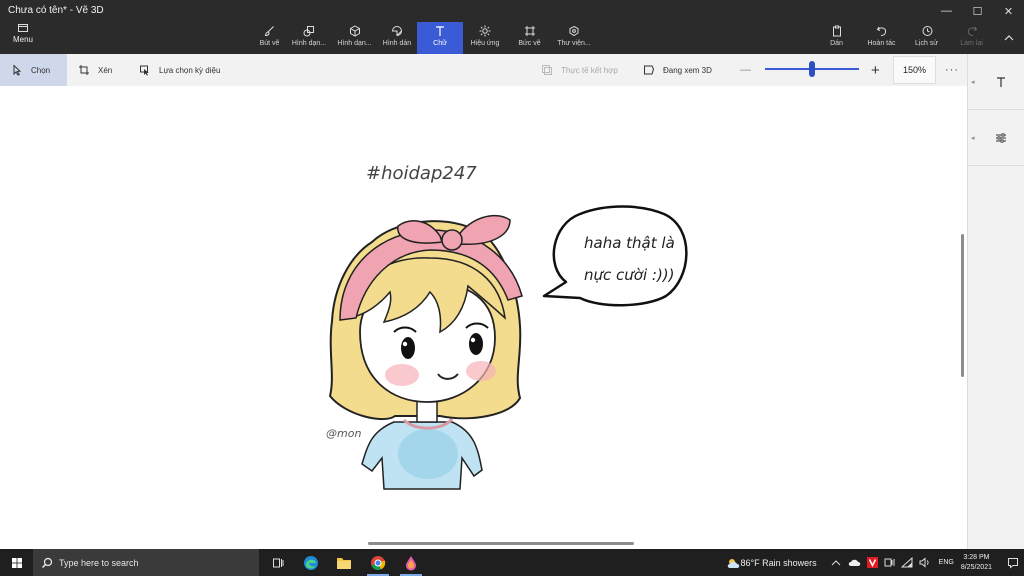  Describe the element at coordinates (308, 31) in the screenshot. I see `2d-shapes-icon` at that location.